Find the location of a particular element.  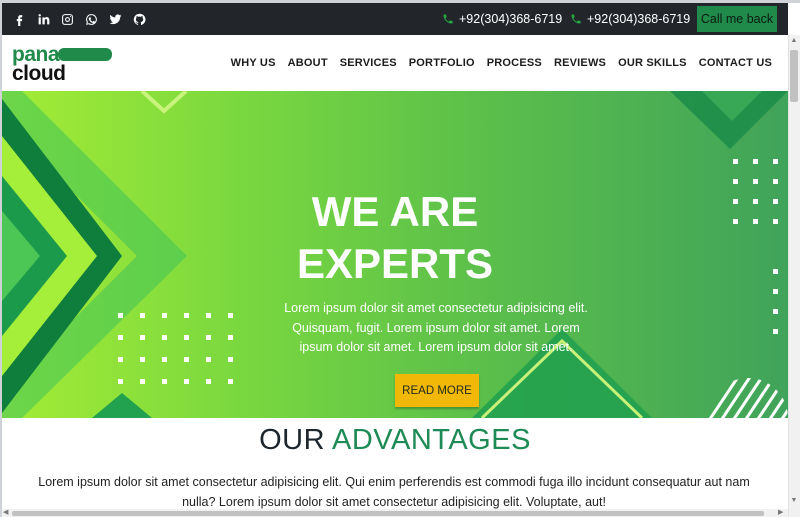

nav-portfolio: PORTFOLIO is located at coordinates (442, 63).